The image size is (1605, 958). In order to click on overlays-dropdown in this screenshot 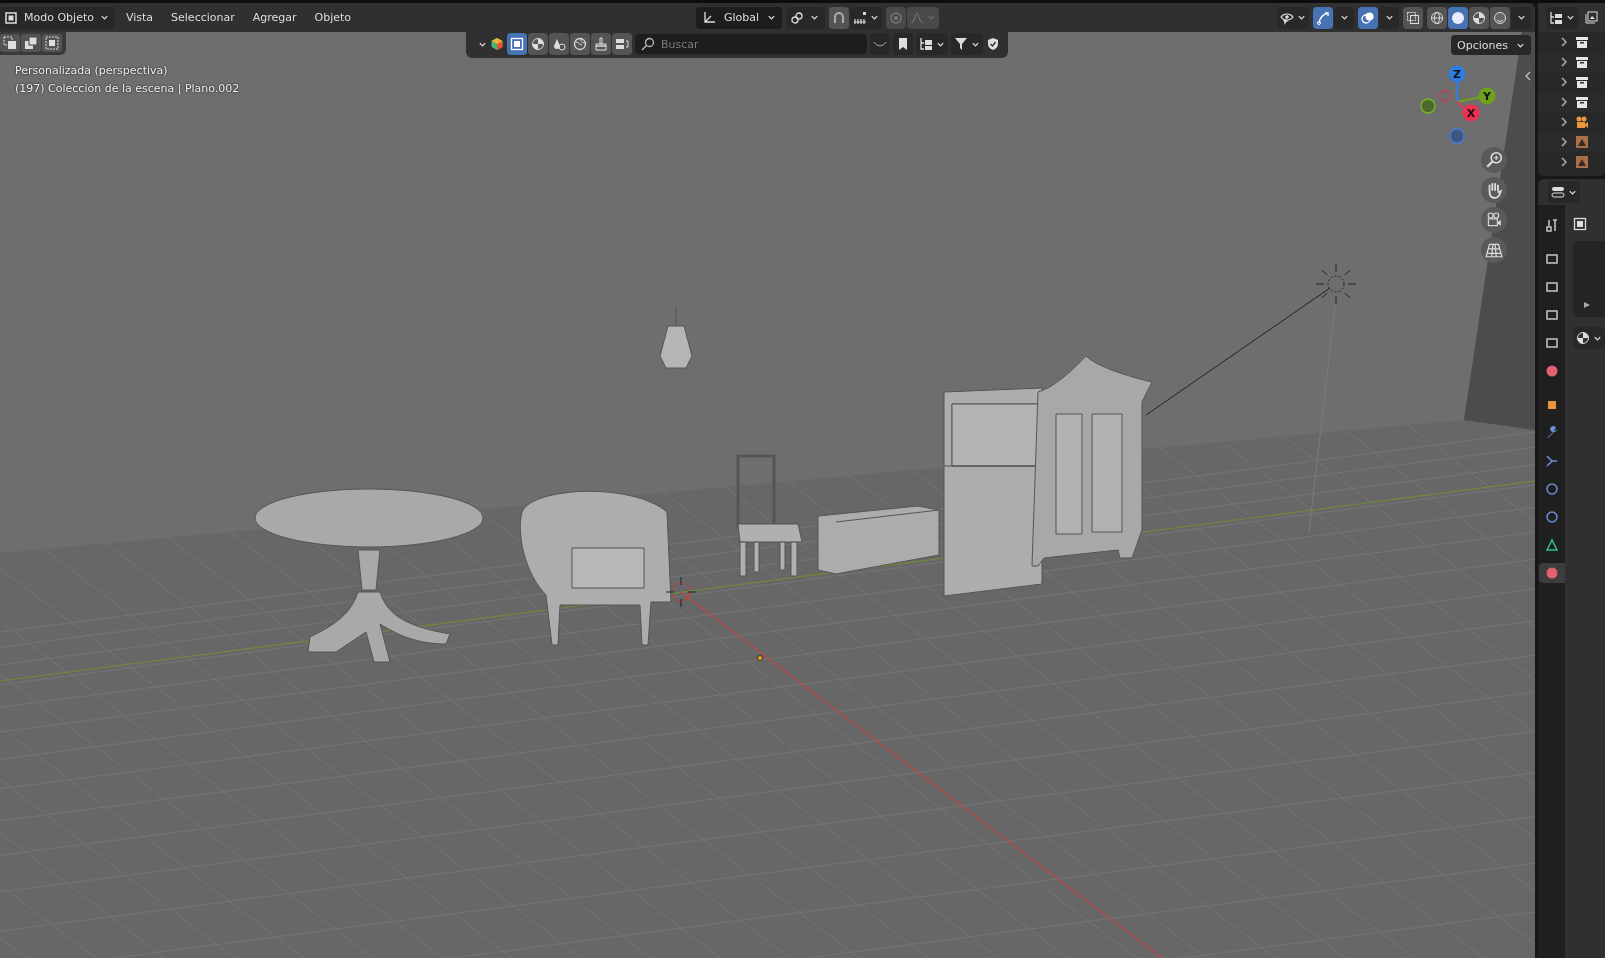, I will do `click(1389, 17)`.